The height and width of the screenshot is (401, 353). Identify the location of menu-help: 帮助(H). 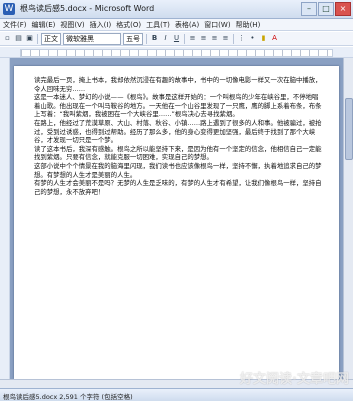
(248, 25).